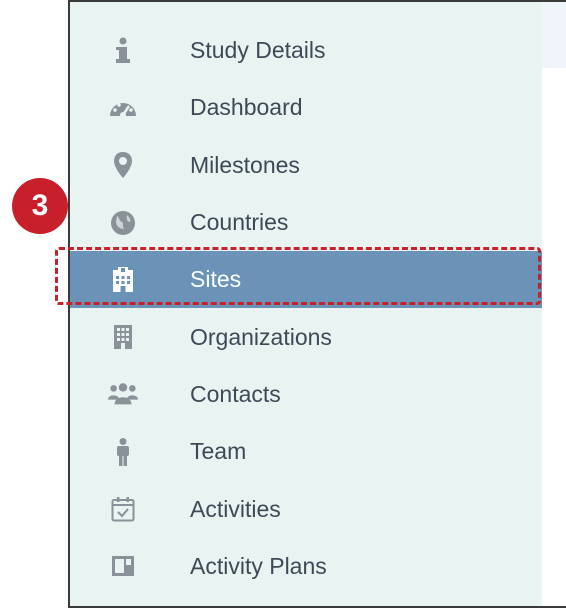  What do you see at coordinates (258, 50) in the screenshot?
I see `nav-item-label: Study Details` at bounding box center [258, 50].